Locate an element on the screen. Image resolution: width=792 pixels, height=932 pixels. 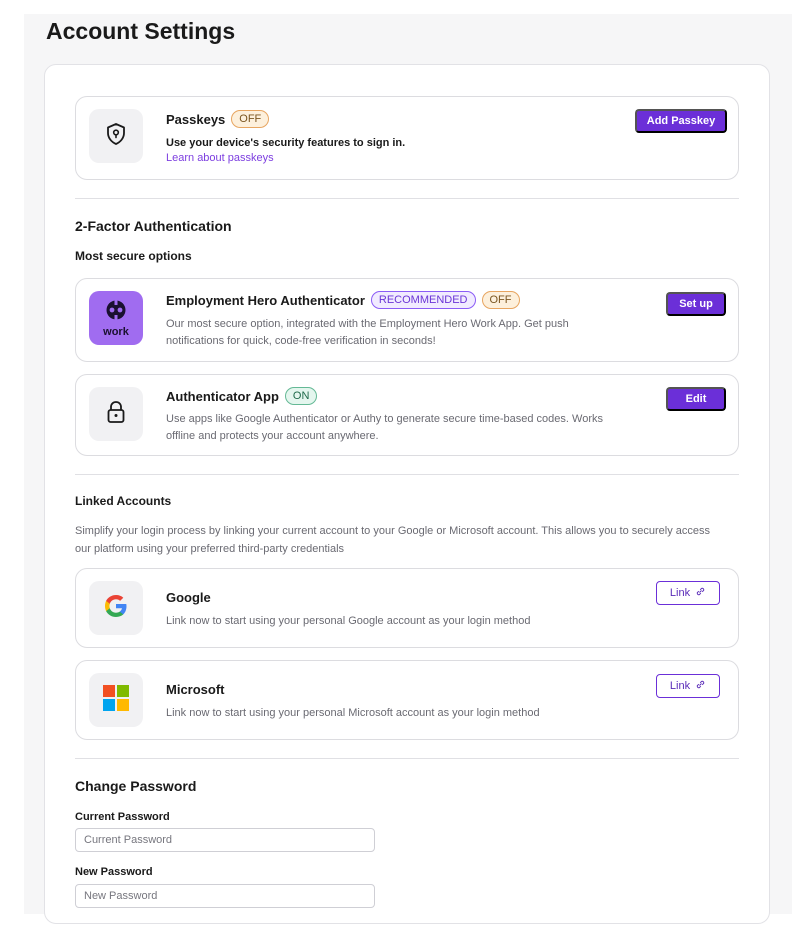
passkeys-icon-tile is located at coordinates (116, 136).